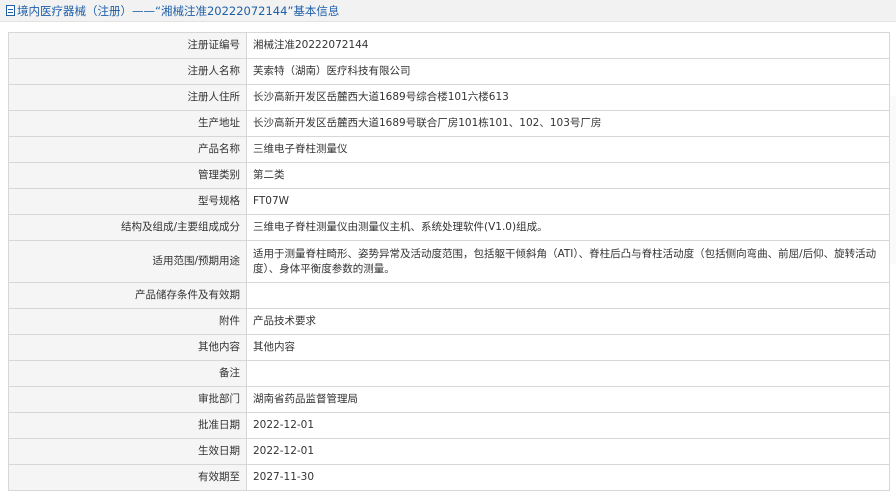  Describe the element at coordinates (10, 10) in the screenshot. I see `document-icon` at that location.